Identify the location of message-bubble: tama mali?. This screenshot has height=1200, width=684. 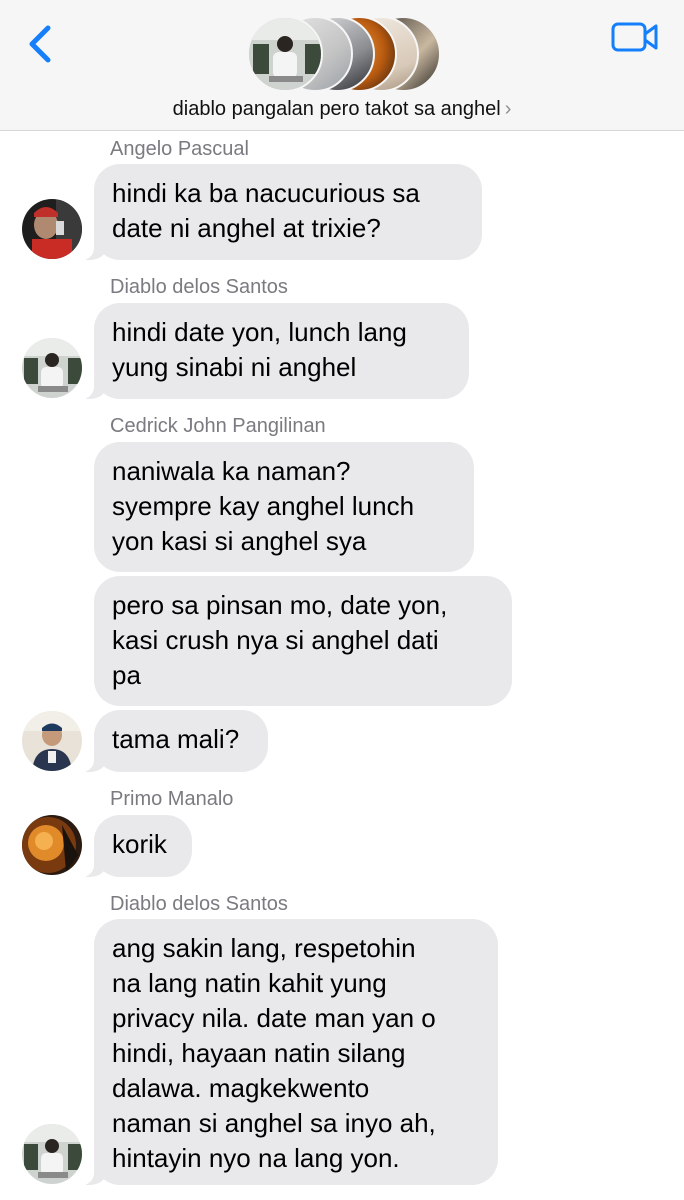
(175, 741).